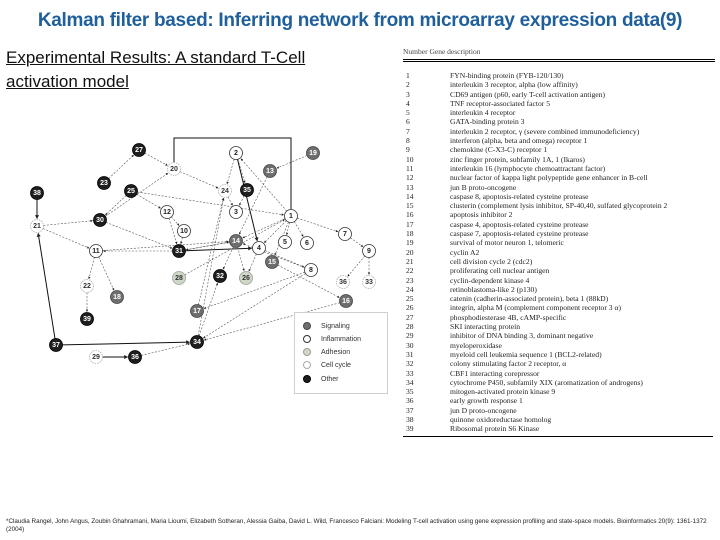  Describe the element at coordinates (410, 215) in the screenshot. I see `gene-number: 16` at that location.